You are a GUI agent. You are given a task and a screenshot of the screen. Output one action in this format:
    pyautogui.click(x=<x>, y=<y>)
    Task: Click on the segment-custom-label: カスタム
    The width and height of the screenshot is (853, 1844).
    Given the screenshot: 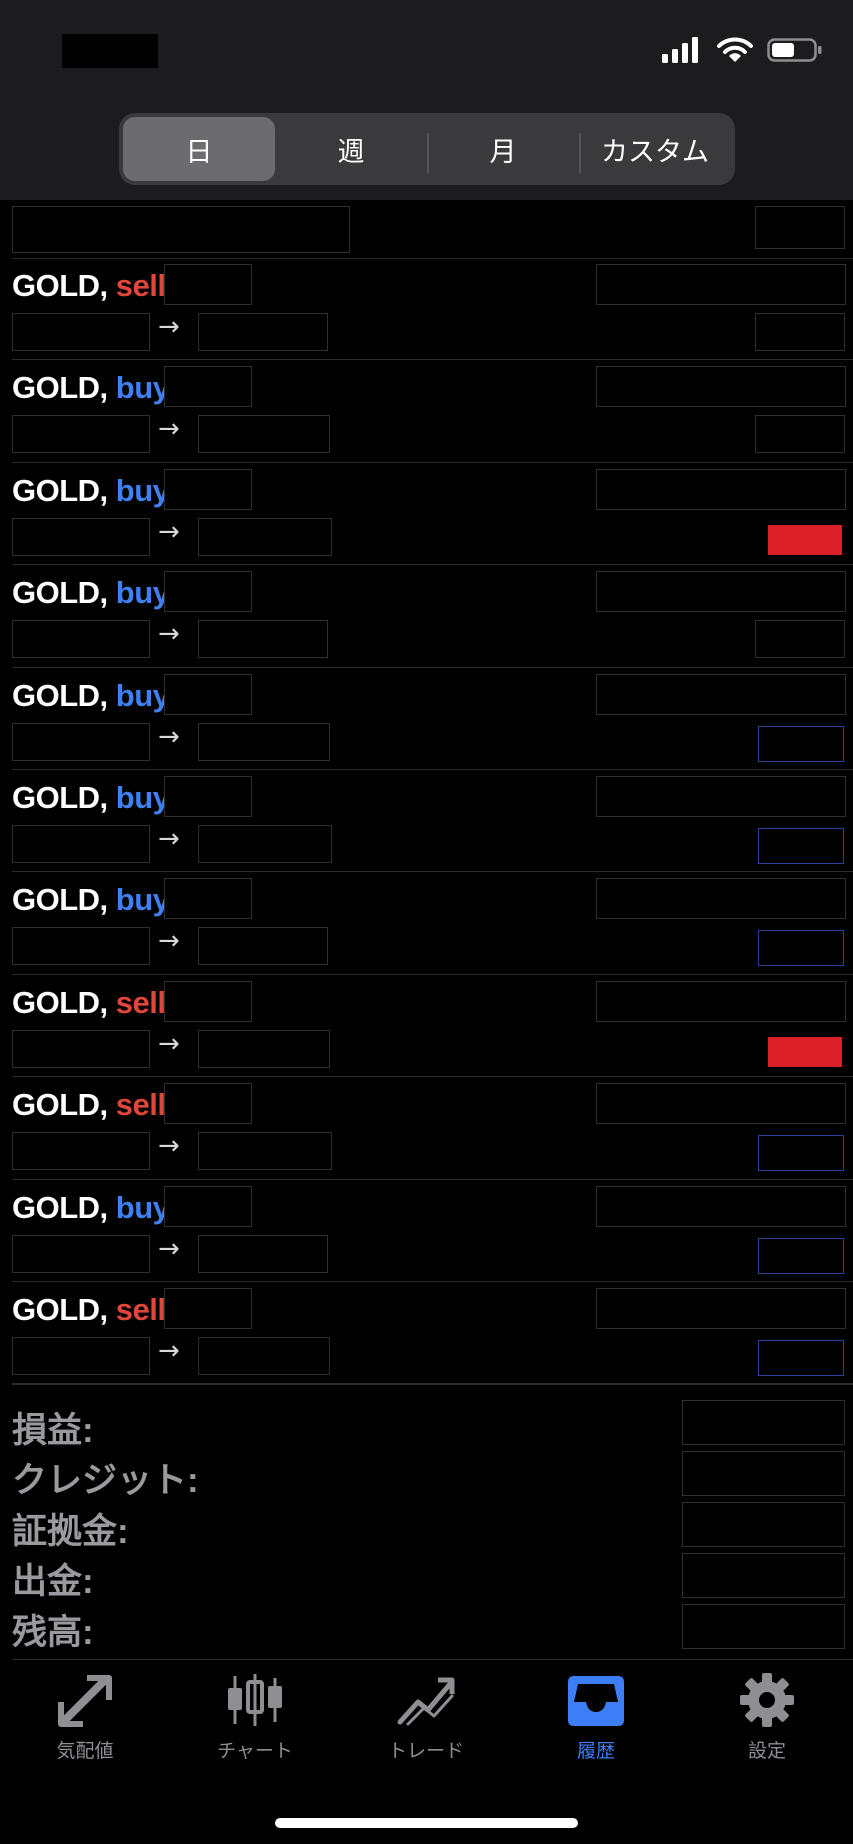 What is the action you would take?
    pyautogui.click(x=655, y=152)
    